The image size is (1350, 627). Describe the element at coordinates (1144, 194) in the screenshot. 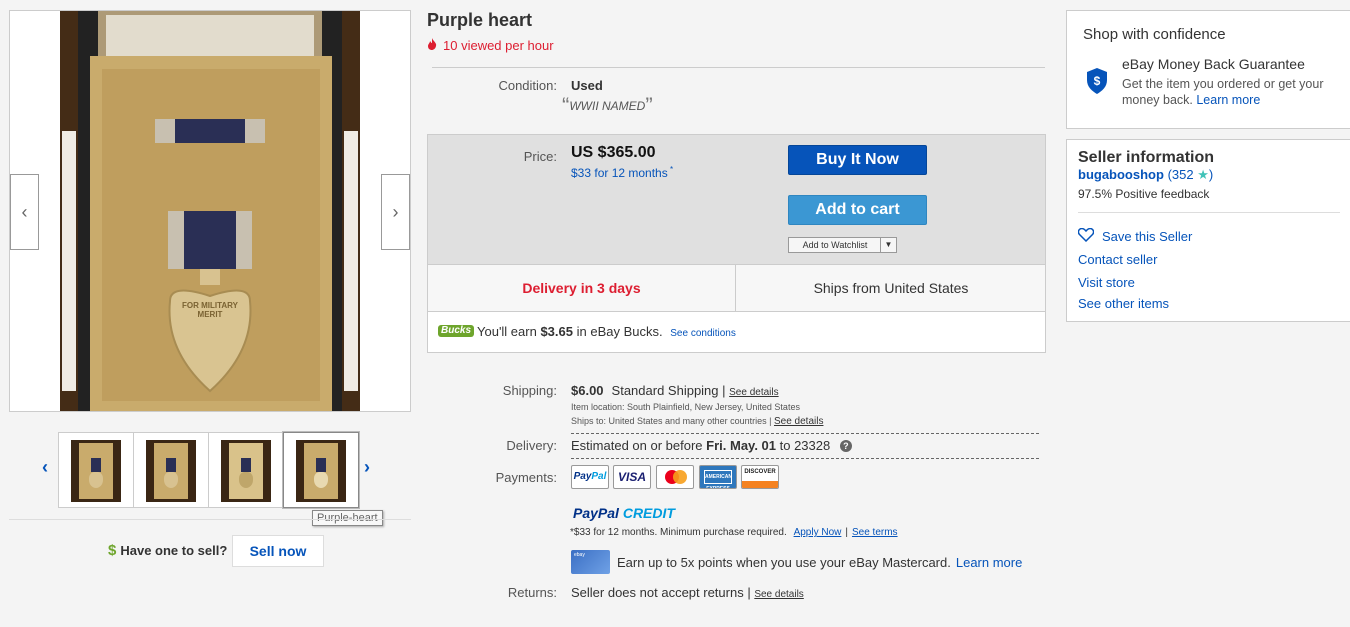

I see `seller-feedback: 97.5% Positive feedback` at that location.